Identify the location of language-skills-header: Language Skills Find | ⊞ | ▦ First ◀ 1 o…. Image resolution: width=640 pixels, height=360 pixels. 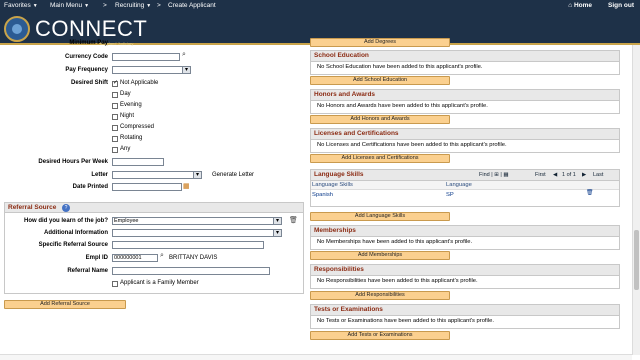
(465, 175).